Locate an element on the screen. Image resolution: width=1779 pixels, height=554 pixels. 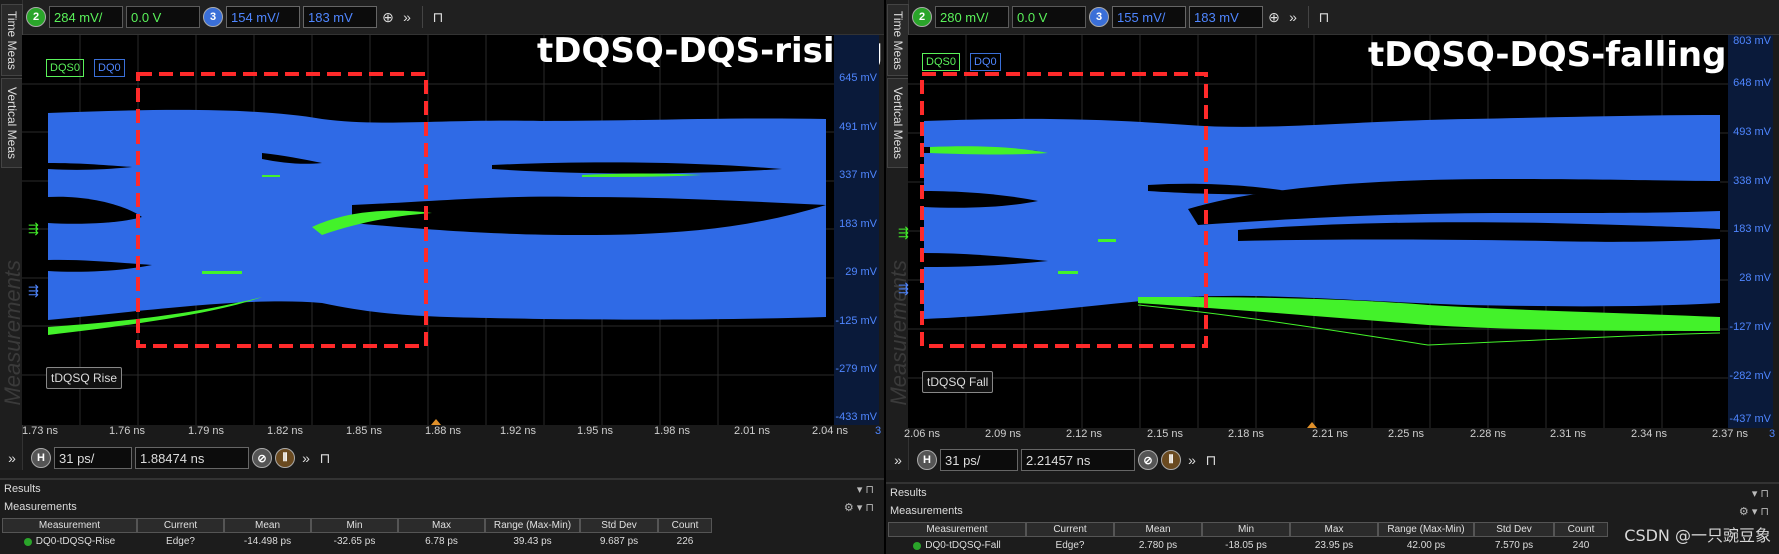
channel-controls: 2 284 mV/ 0.0 V 3 154 mV/ 183 mV ⊕ » ⊓ is located at coordinates (236, 17).